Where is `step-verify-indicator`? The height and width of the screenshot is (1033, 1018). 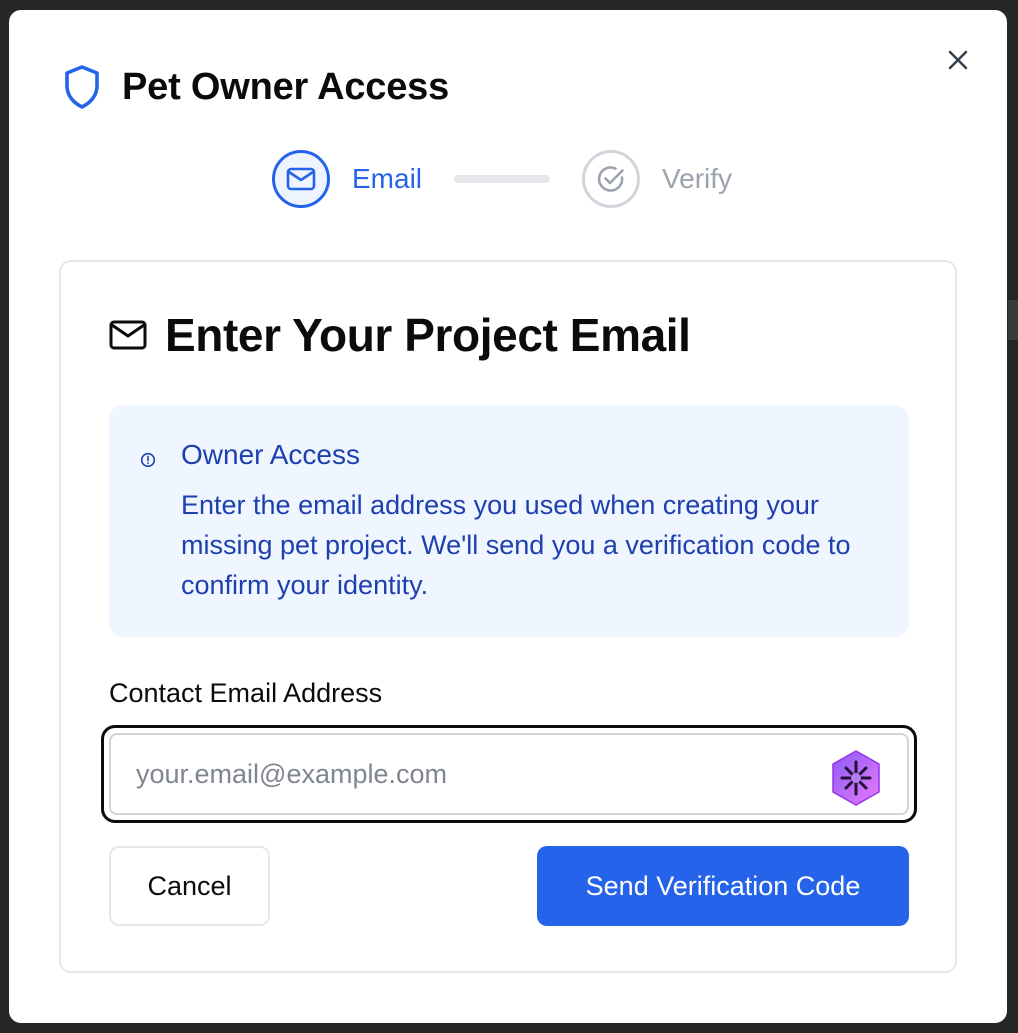 step-verify-indicator is located at coordinates (611, 179).